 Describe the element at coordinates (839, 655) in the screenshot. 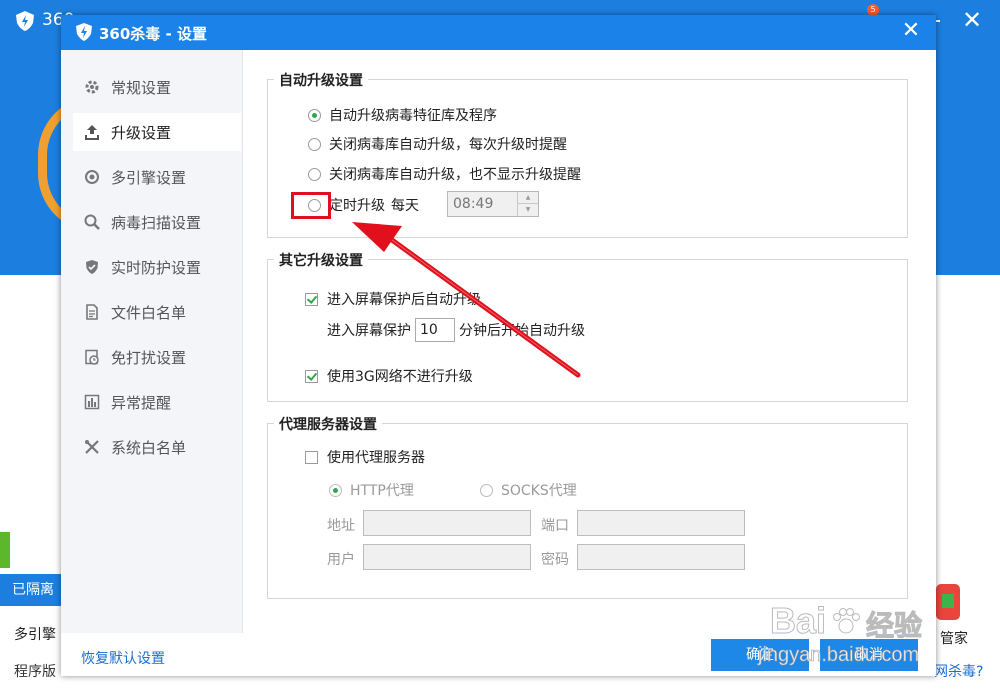

I see `watermark-url: jingyan.baidu.com` at that location.